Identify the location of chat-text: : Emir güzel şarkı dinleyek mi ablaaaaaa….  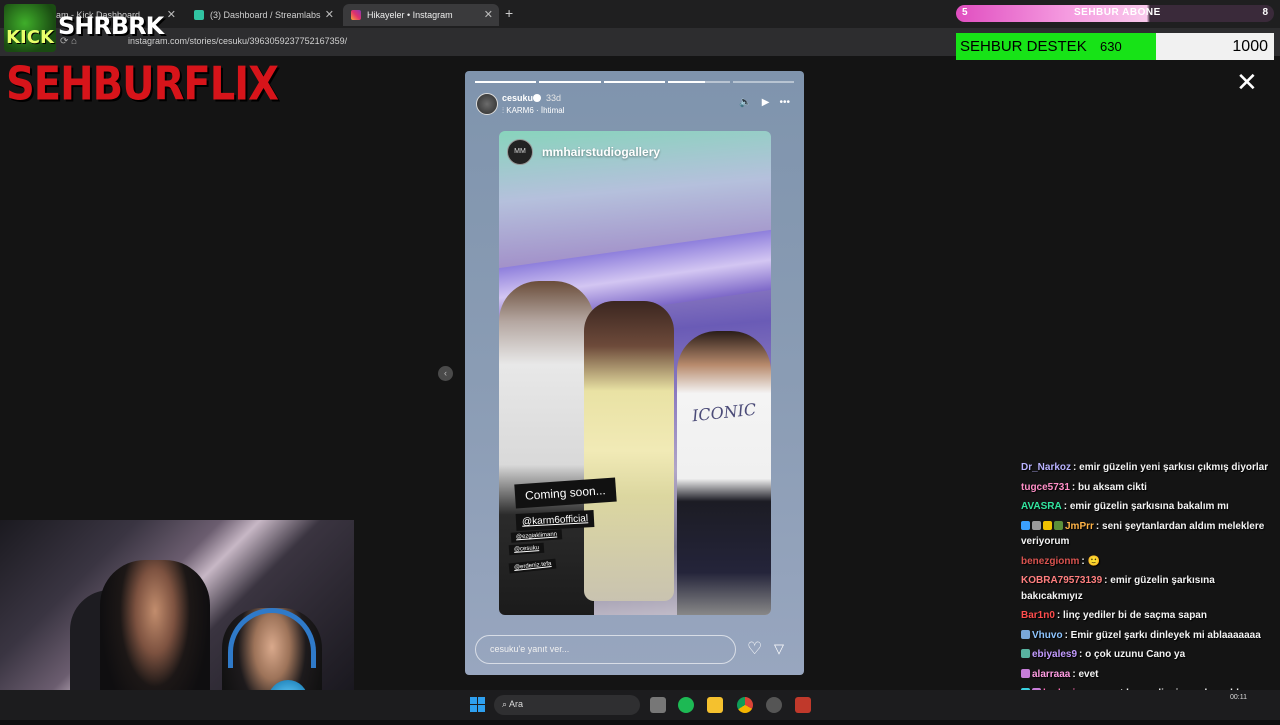
(1162, 635).